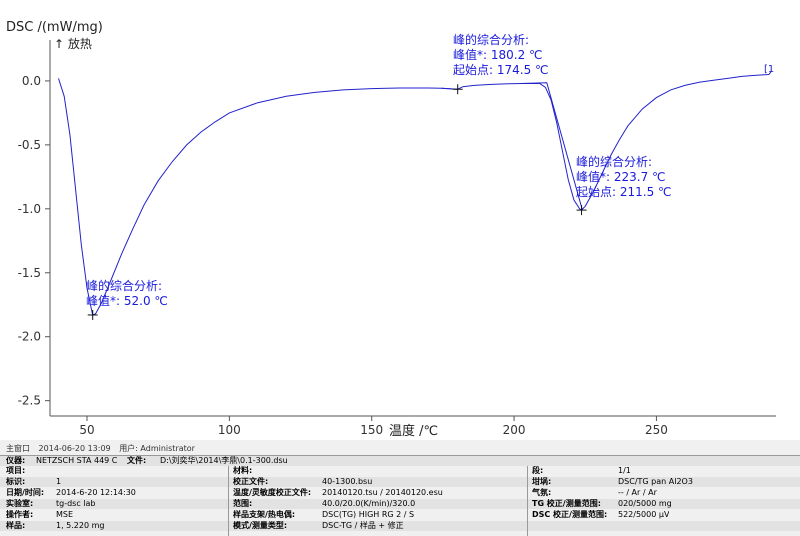  What do you see at coordinates (18, 448) in the screenshot?
I see `status-window-label: 主窗口` at bounding box center [18, 448].